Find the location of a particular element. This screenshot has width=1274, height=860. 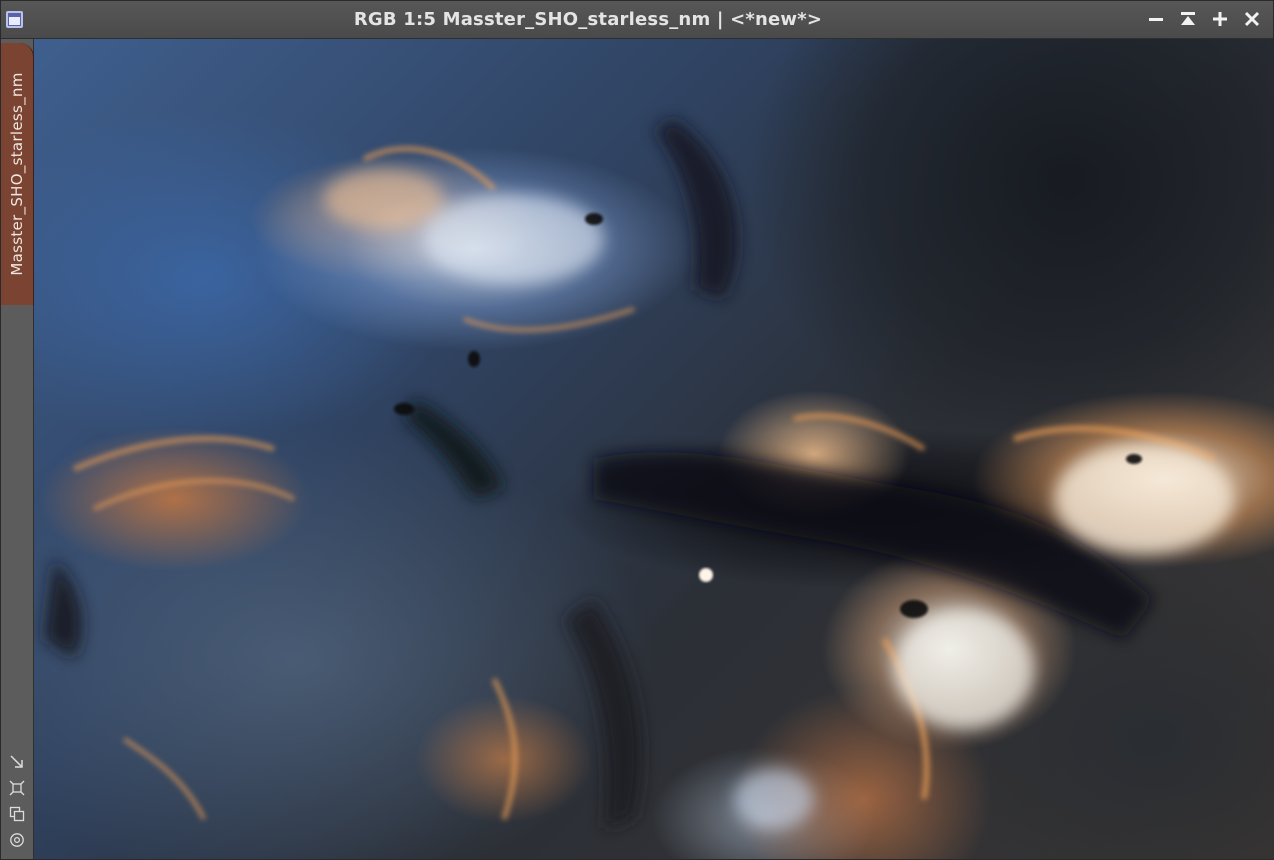

preview-button is located at coordinates (17, 840).